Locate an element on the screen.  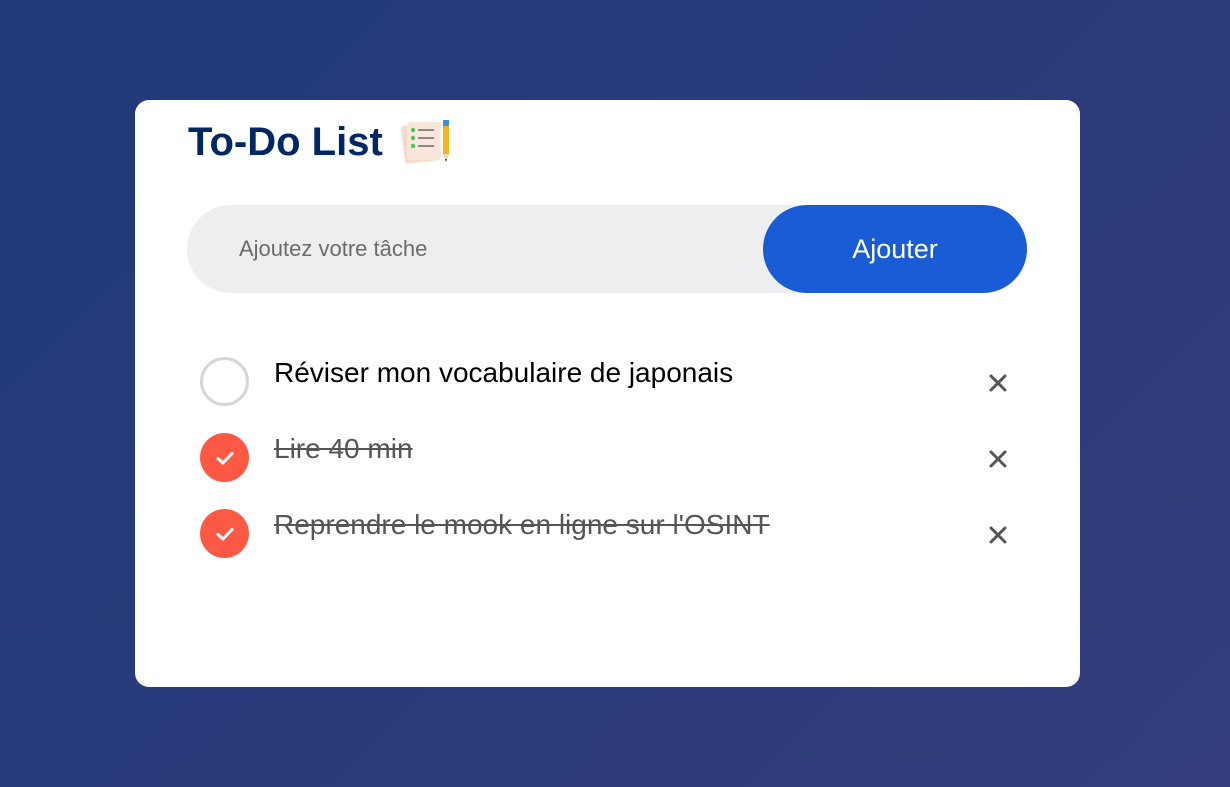
task-text: Réviser mon vocabulaire de japonais is located at coordinates (504, 372).